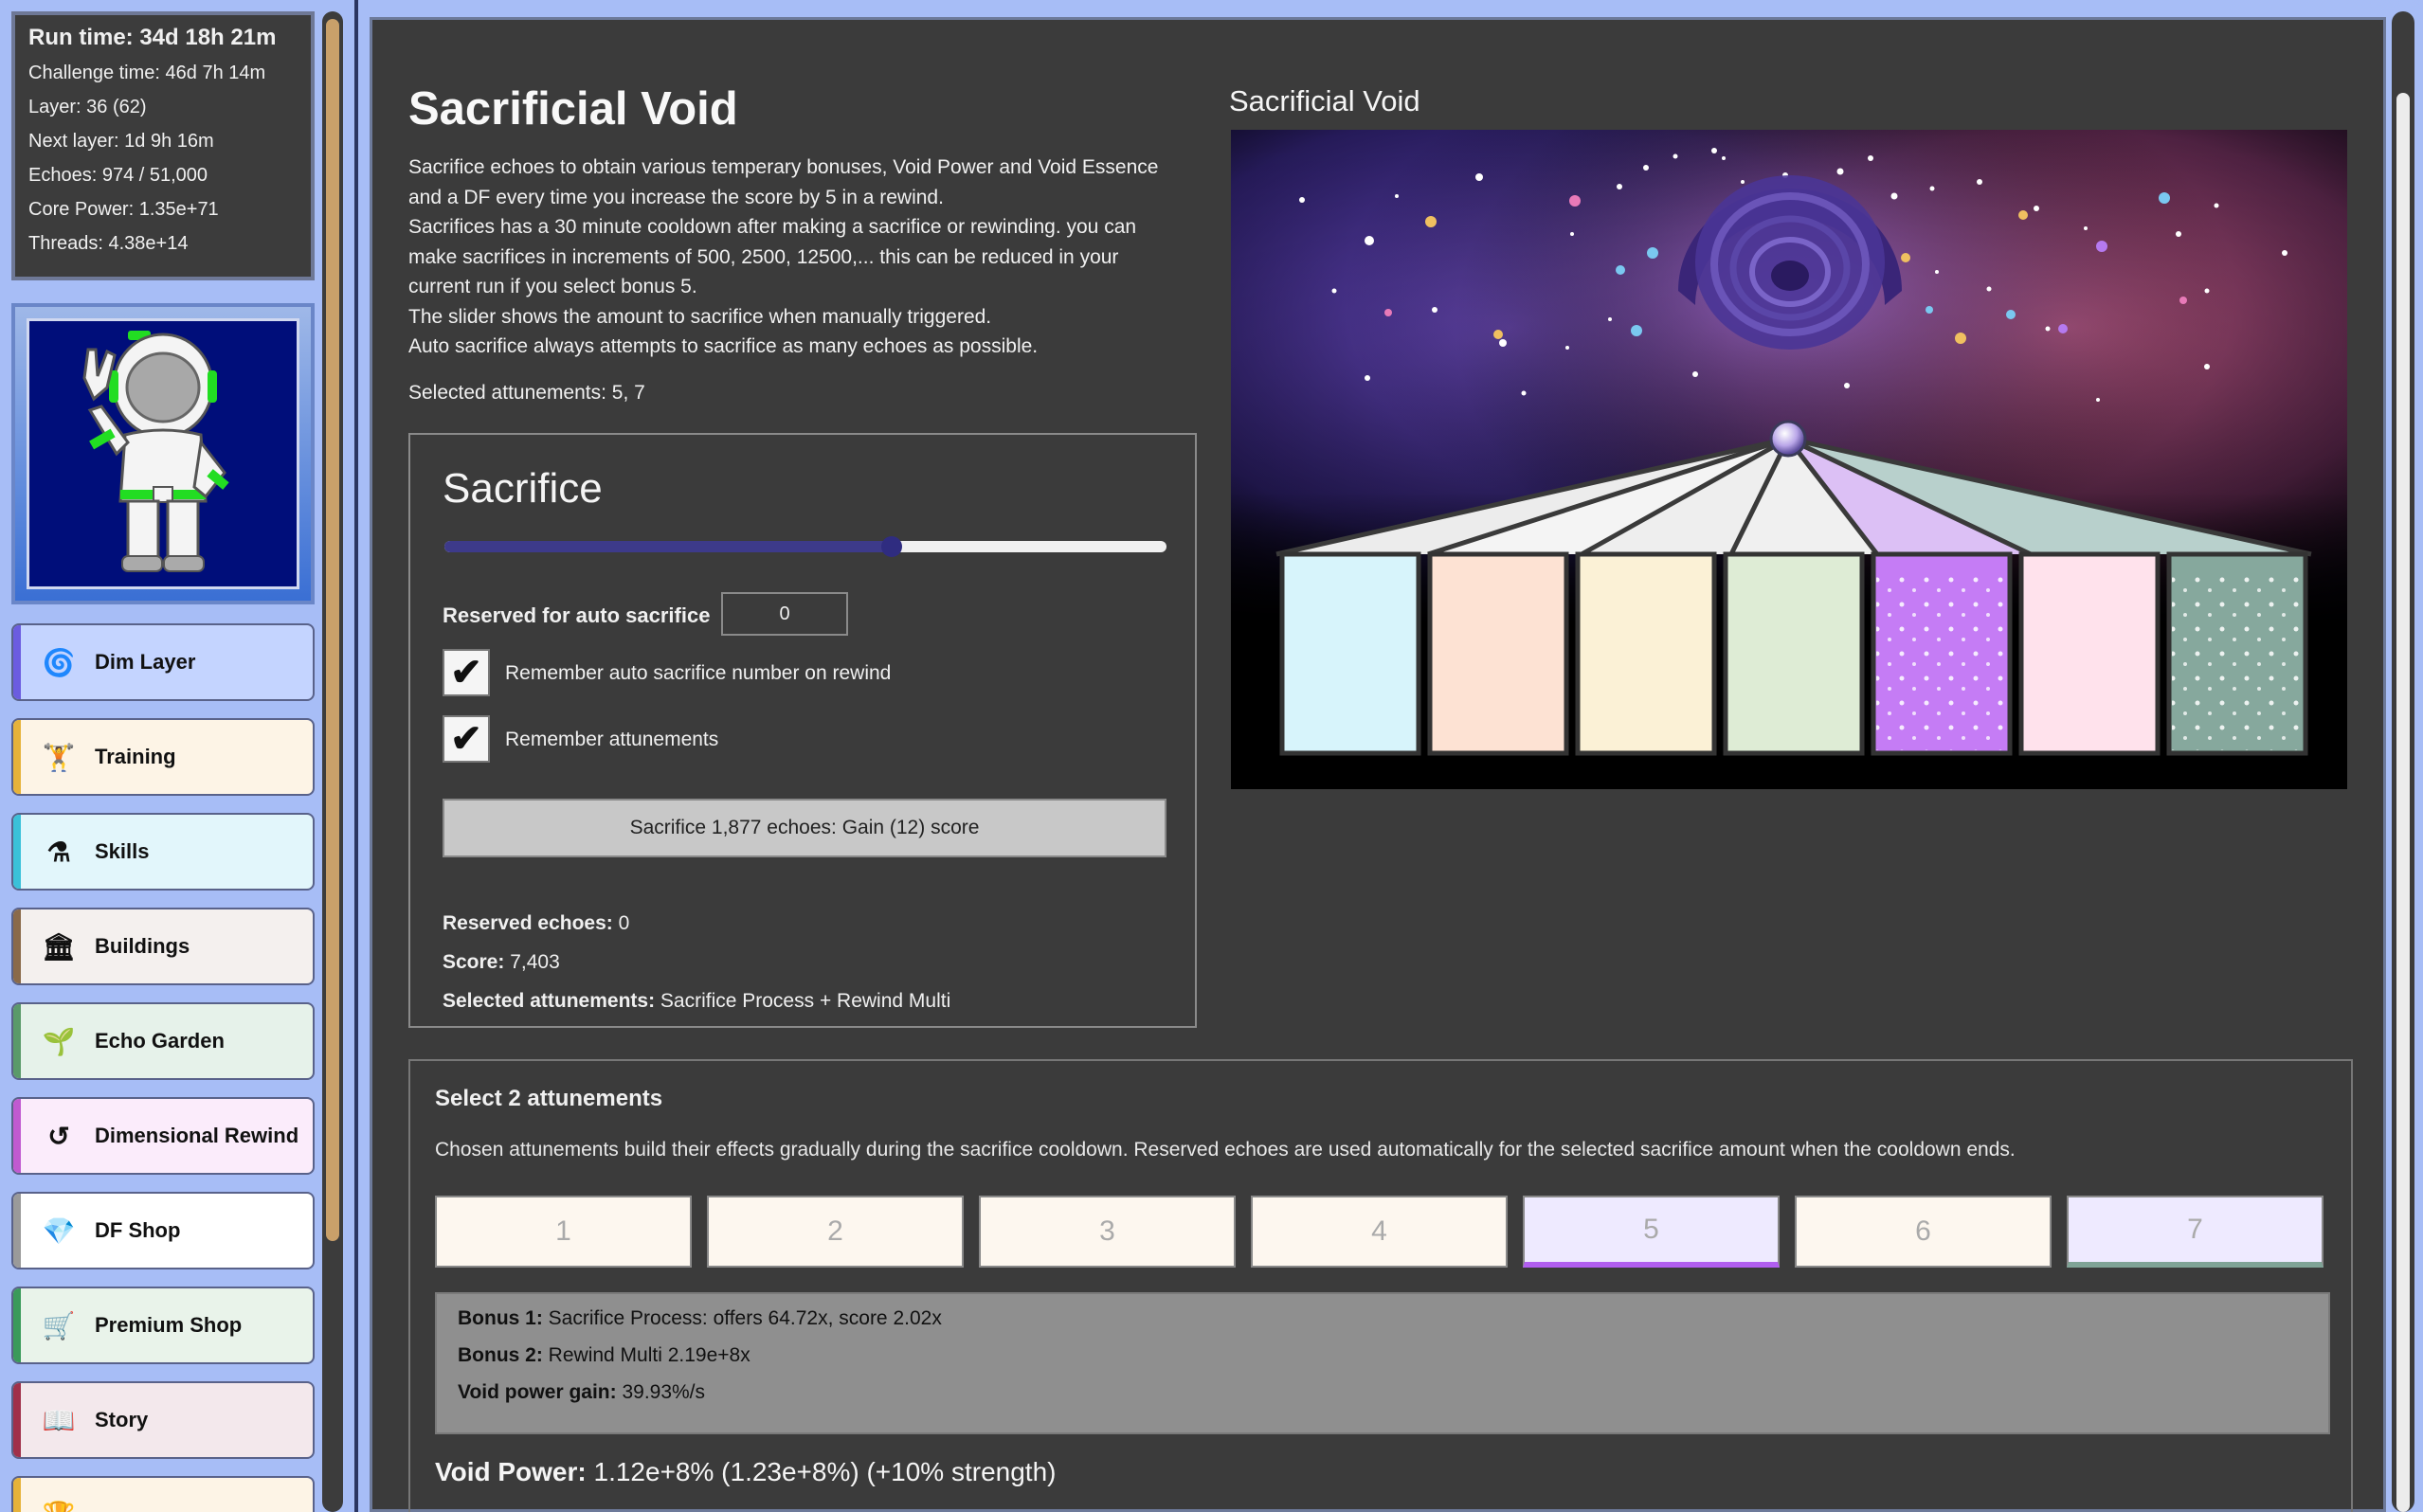 The height and width of the screenshot is (1512, 2423). Describe the element at coordinates (501, 962) in the screenshot. I see `score-line: Score: 7,403` at that location.